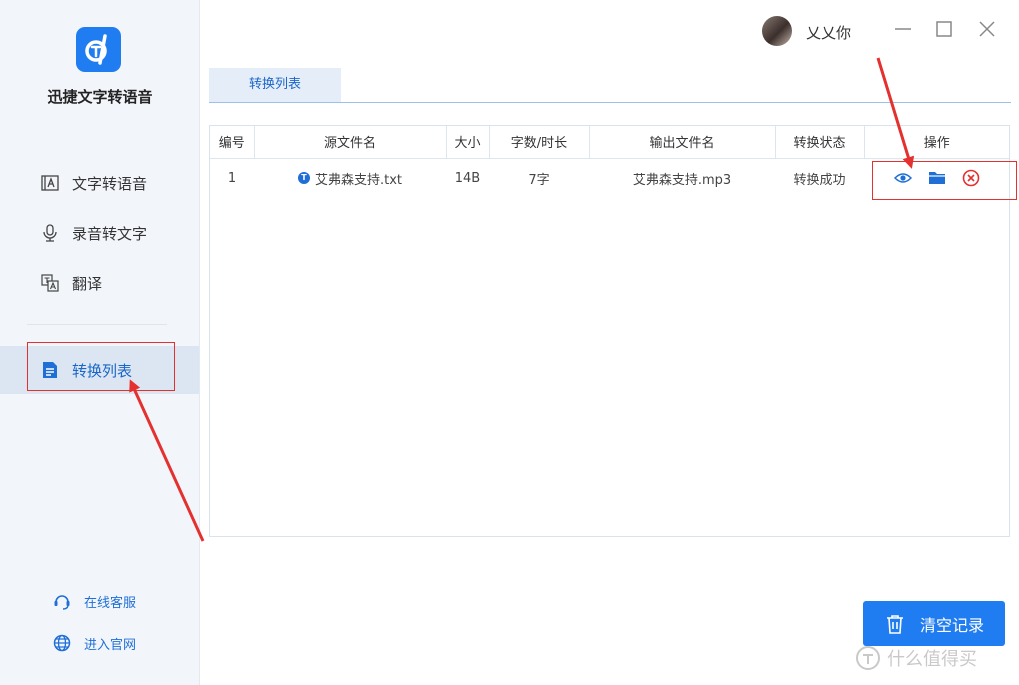 The height and width of the screenshot is (685, 1019). I want to click on annotation-arrow-actions, so click(895, 113).